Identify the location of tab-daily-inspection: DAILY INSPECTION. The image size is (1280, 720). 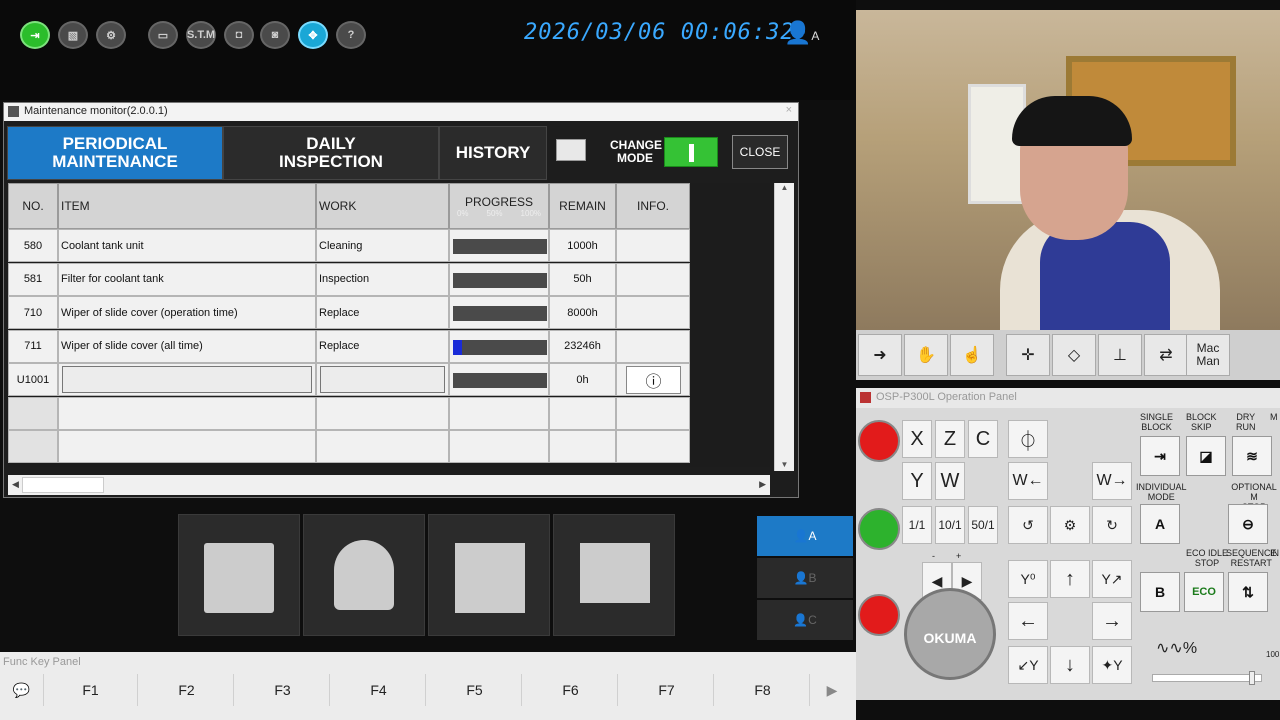
(331, 153).